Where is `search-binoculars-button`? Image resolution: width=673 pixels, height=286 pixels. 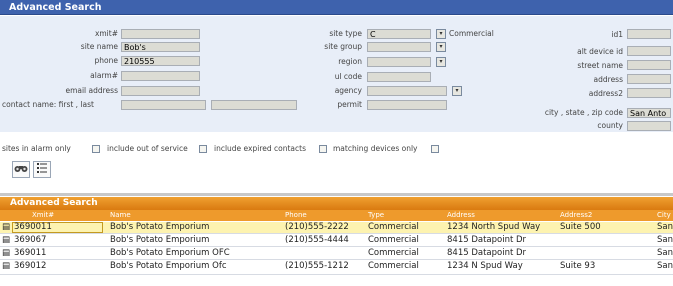 search-binoculars-button is located at coordinates (21, 169).